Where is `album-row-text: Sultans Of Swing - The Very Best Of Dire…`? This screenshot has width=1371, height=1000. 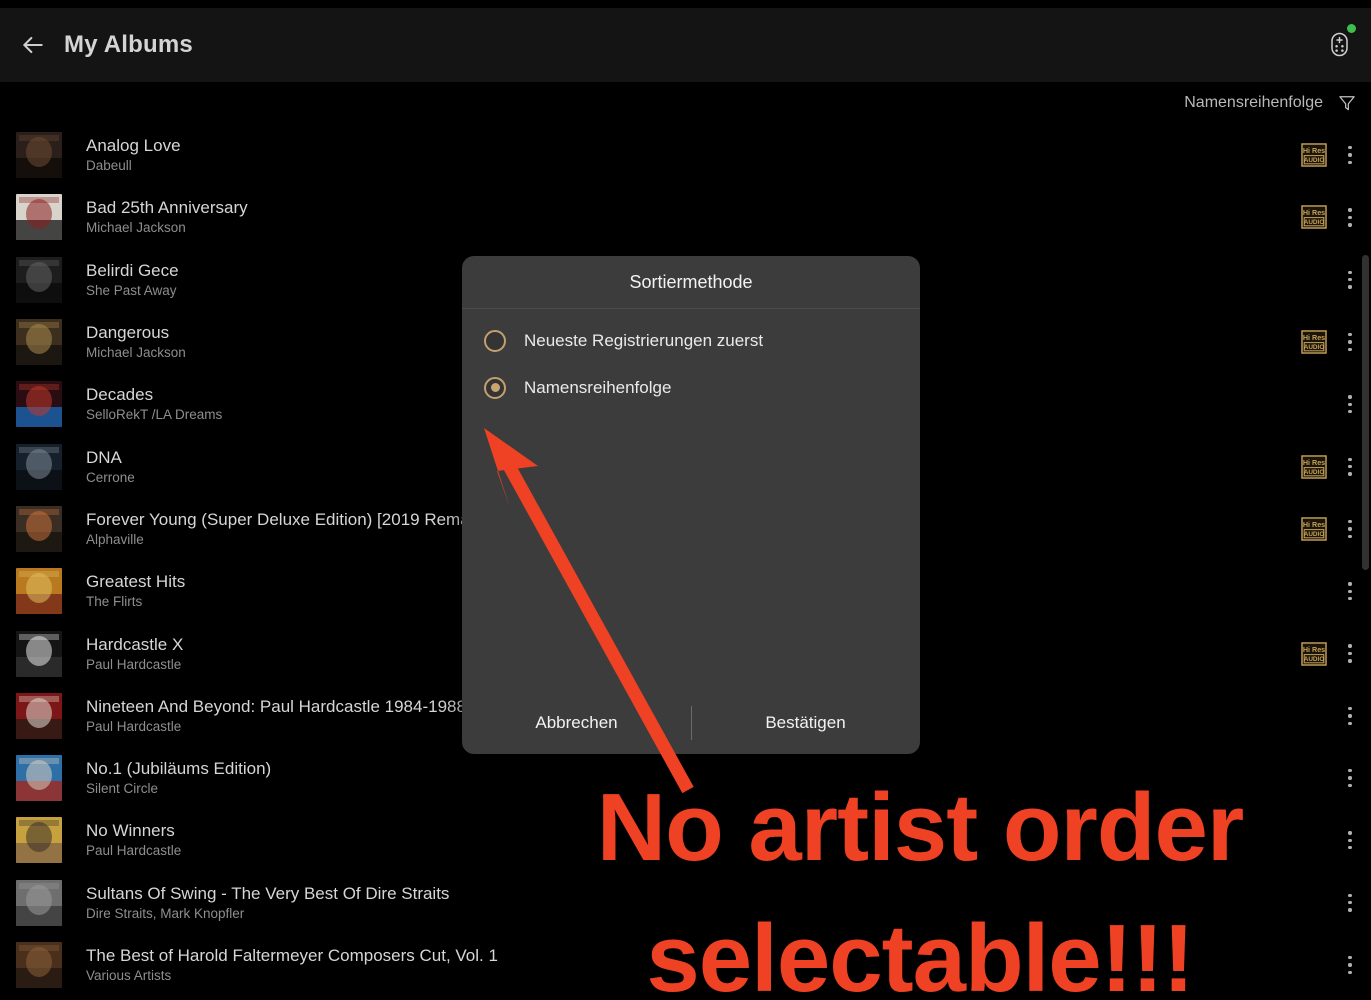
album-row-text: Sultans Of Swing - The Very Best Of Dire… is located at coordinates (687, 903).